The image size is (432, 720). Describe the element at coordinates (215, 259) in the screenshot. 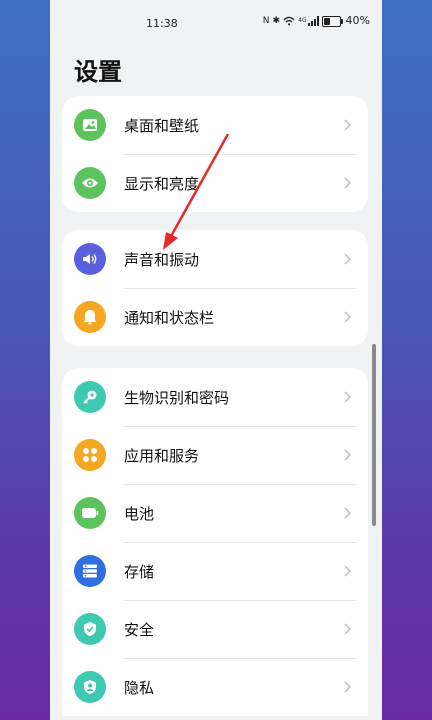

I see `settings-item-sound: 声音和振动` at that location.